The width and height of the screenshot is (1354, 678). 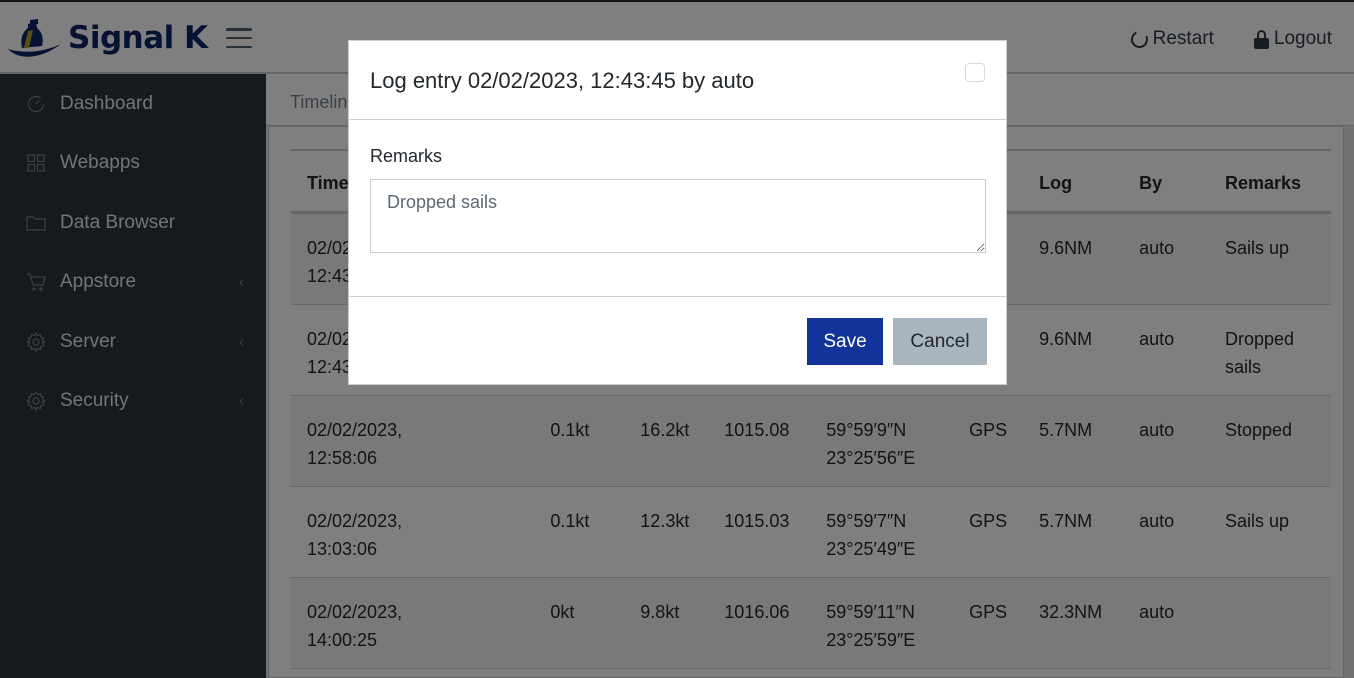 What do you see at coordinates (845, 341) in the screenshot?
I see `save-button: Save` at bounding box center [845, 341].